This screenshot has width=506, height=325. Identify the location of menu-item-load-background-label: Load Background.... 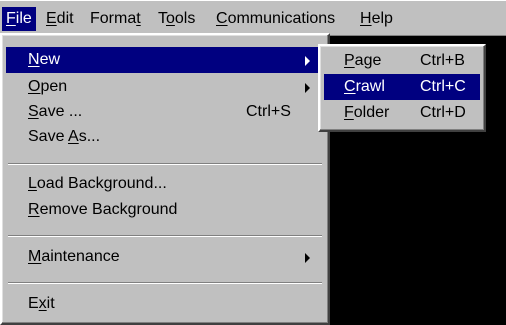
(97, 183).